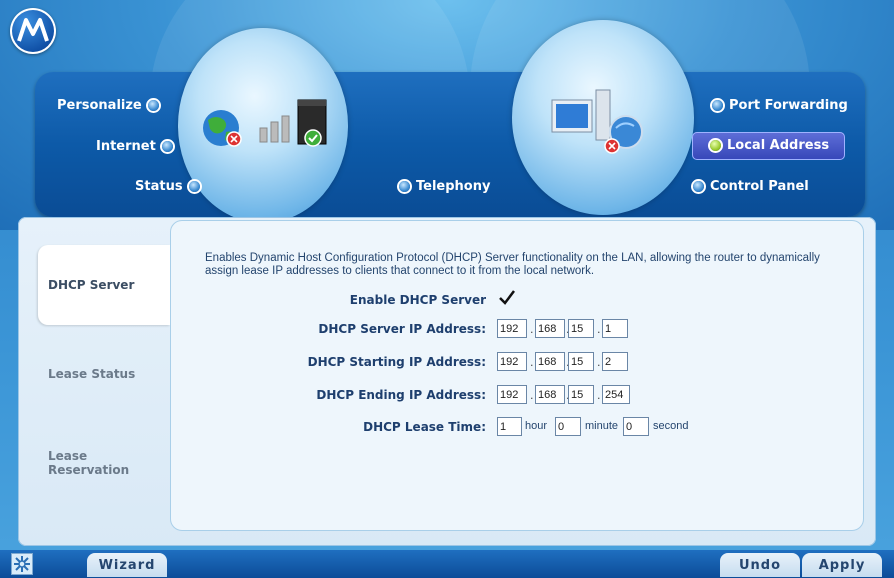 Image resolution: width=894 pixels, height=578 pixels. What do you see at coordinates (453, 186) in the screenshot?
I see `nav-telephony-label: Telephony` at bounding box center [453, 186].